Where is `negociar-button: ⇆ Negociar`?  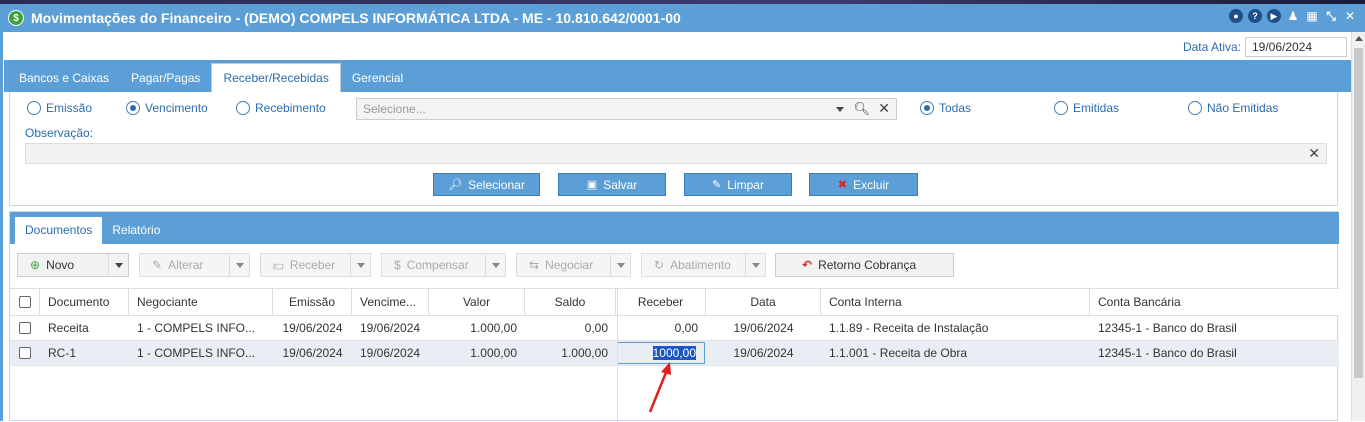
negociar-button: ⇆ Negociar is located at coordinates (573, 265).